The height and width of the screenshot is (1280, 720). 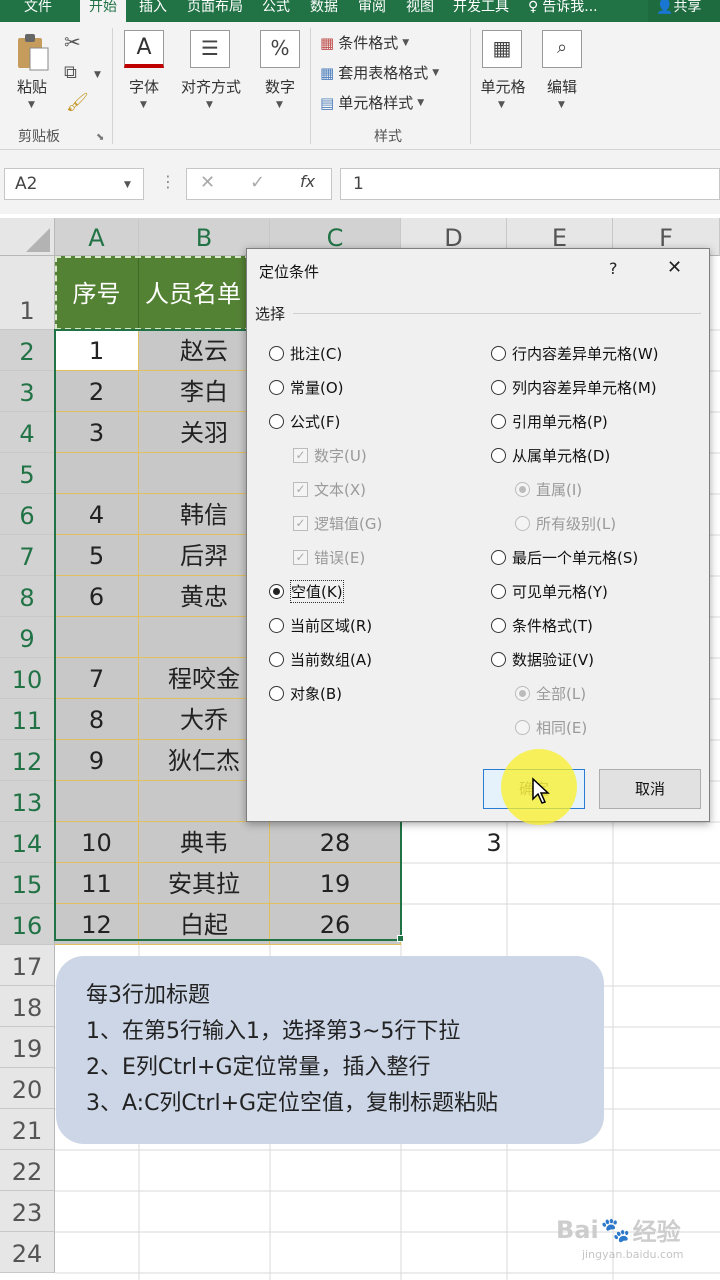 I want to click on table-cell: 9, so click(x=97, y=760).